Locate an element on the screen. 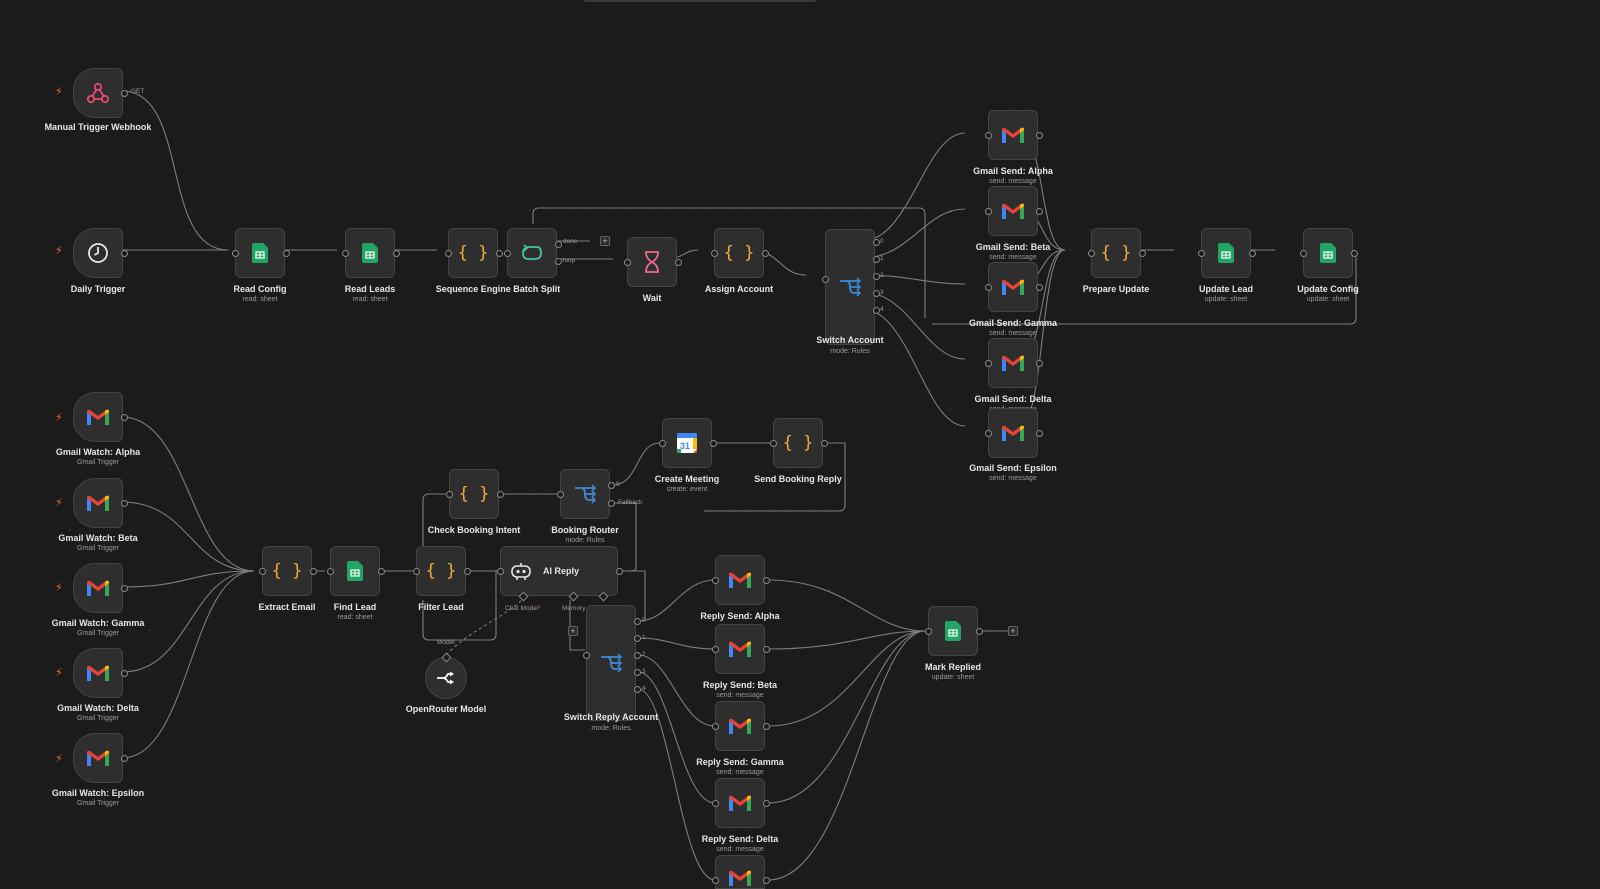 This screenshot has height=889, width=1600. node-prepare-update: { } is located at coordinates (1117, 253).